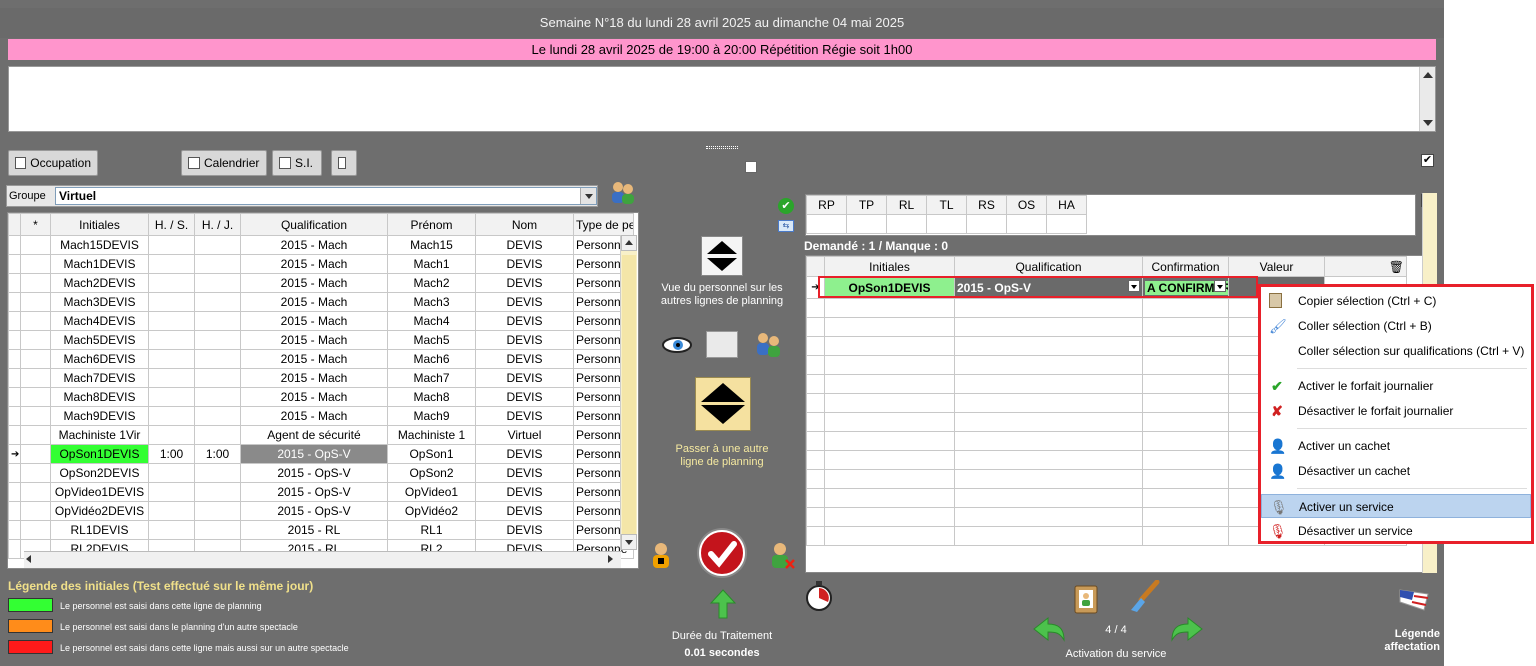 Image resolution: width=1536 pixels, height=666 pixels. I want to click on chevron-down-icon, so click(588, 196).